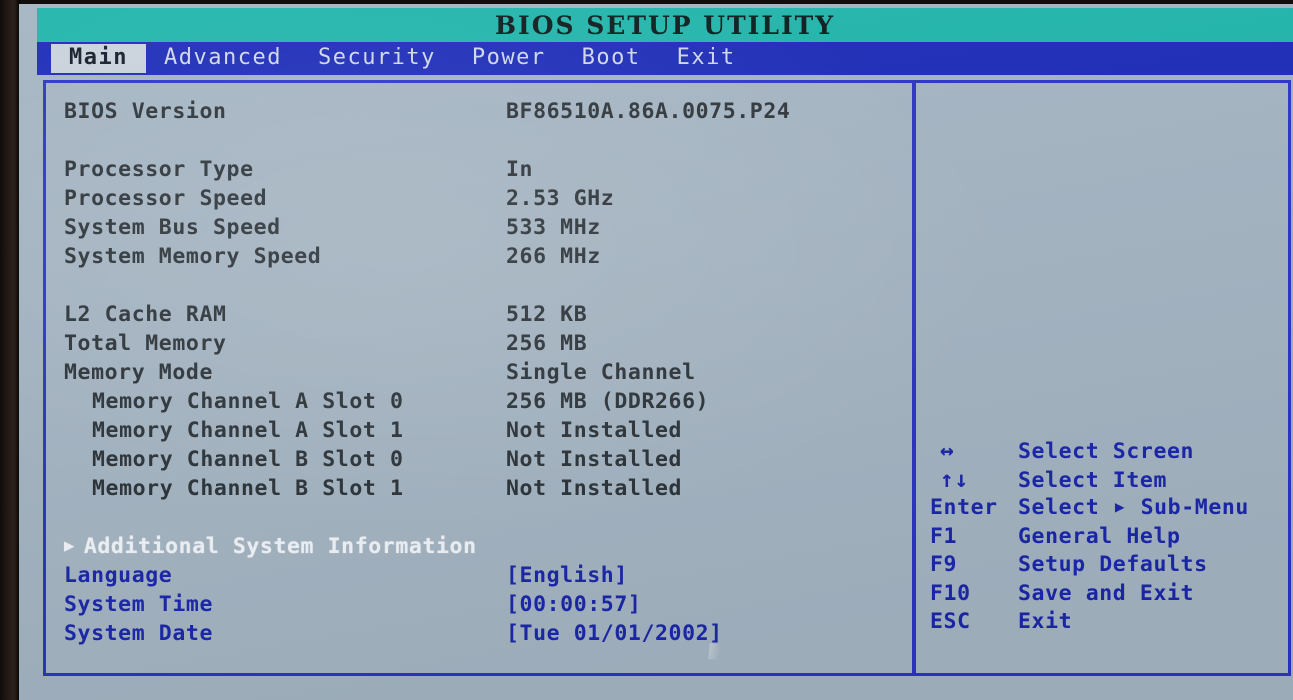 The image size is (1293, 700). Describe the element at coordinates (223, 58) in the screenshot. I see `tab-advanced: Advanced` at that location.